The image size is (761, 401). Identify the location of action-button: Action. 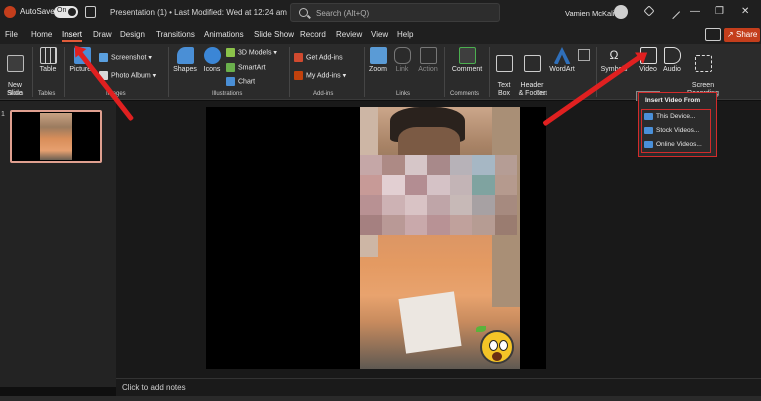
(428, 60).